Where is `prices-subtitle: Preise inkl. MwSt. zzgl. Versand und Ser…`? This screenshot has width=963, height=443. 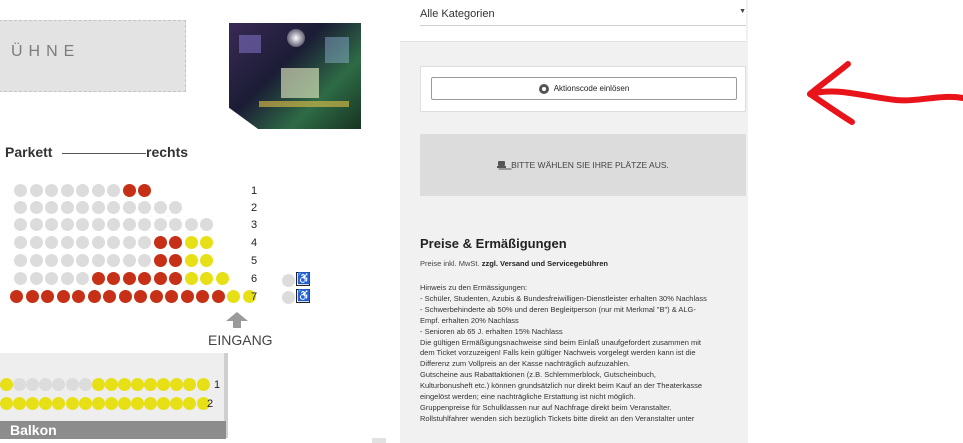
prices-subtitle: Preise inkl. MwSt. zzgl. Versand und Ser… is located at coordinates (514, 263).